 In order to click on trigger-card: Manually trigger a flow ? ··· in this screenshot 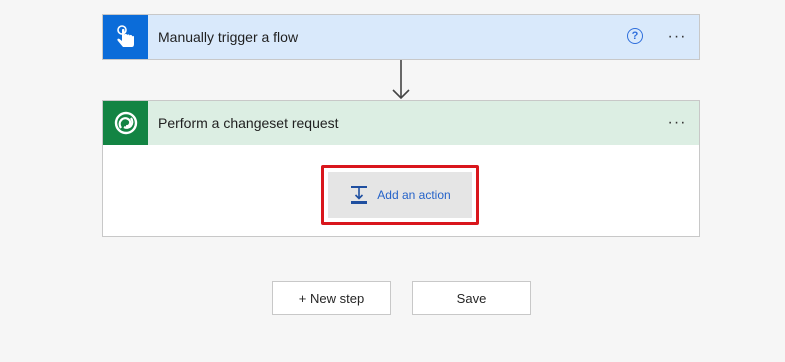, I will do `click(401, 37)`.